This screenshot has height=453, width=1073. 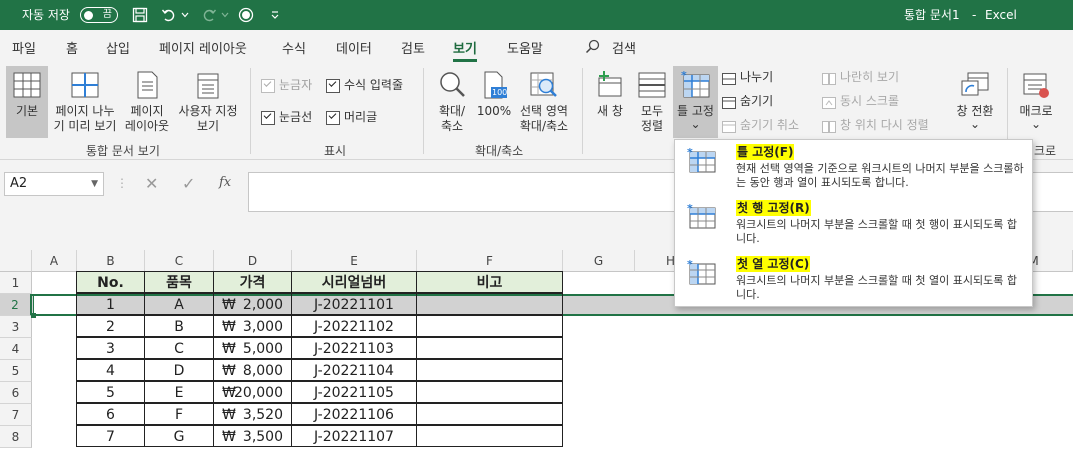 What do you see at coordinates (747, 77) in the screenshot?
I see `split-button: 나누기` at bounding box center [747, 77].